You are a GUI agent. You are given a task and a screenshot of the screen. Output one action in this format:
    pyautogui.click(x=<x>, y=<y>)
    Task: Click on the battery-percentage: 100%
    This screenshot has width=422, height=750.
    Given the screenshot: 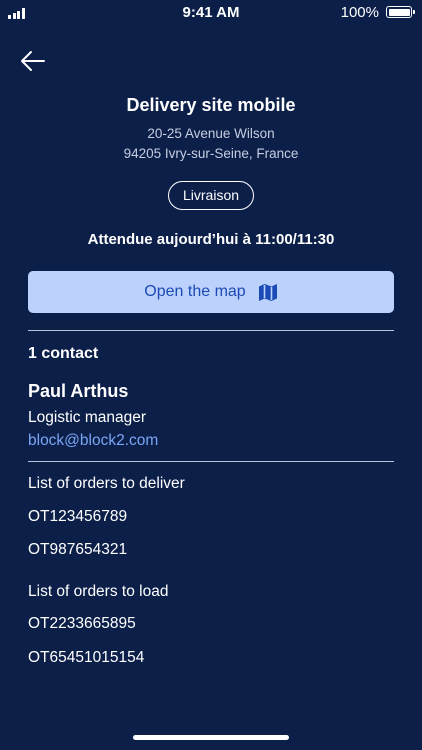 What is the action you would take?
    pyautogui.click(x=359, y=12)
    